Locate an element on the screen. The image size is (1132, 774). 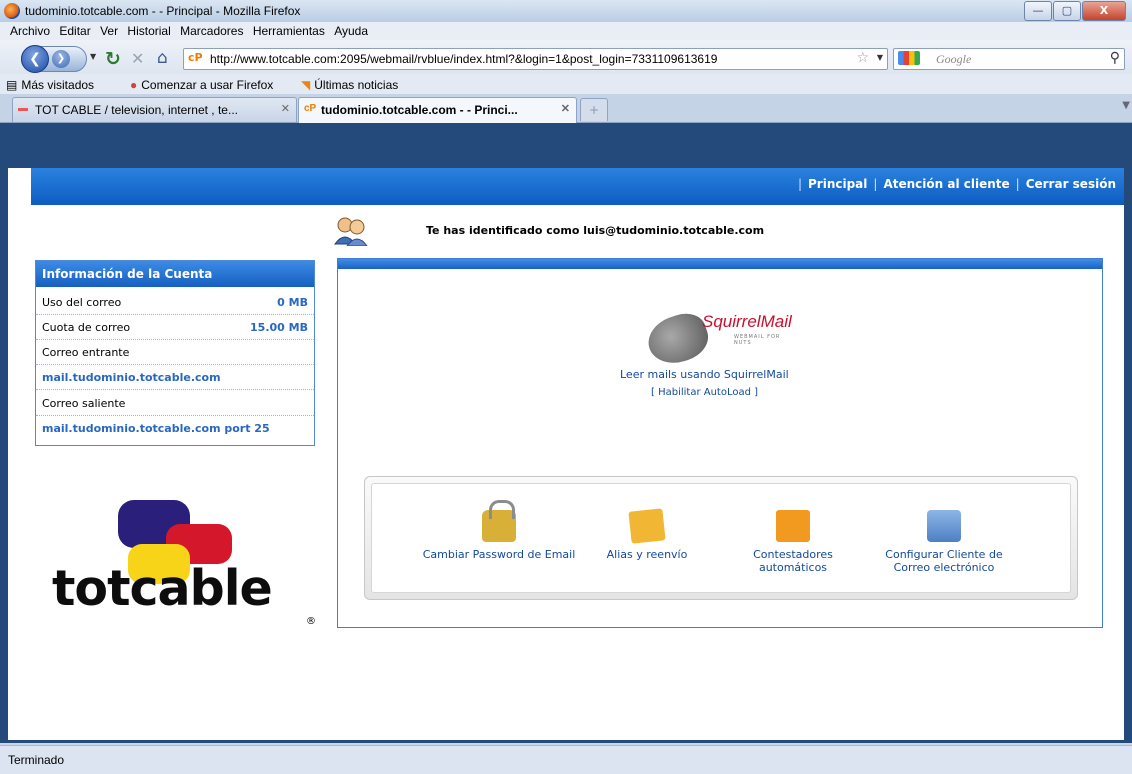
bookmark-label: Más visitados is located at coordinates (58, 85).